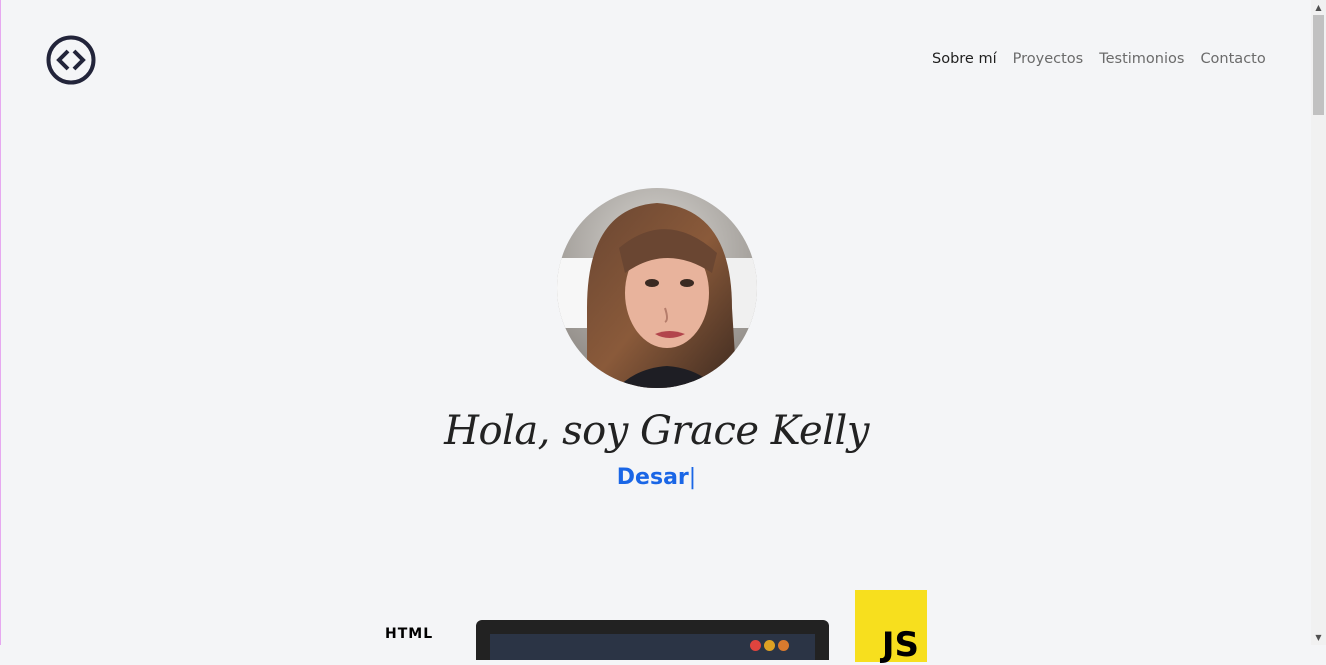 This screenshot has height=665, width=1326. What do you see at coordinates (652, 640) in the screenshot?
I see `laptop-icon` at bounding box center [652, 640].